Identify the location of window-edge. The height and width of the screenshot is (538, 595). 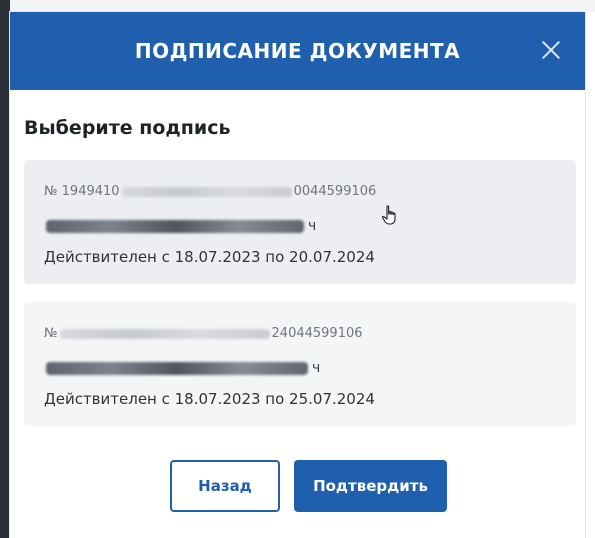
(5, 269).